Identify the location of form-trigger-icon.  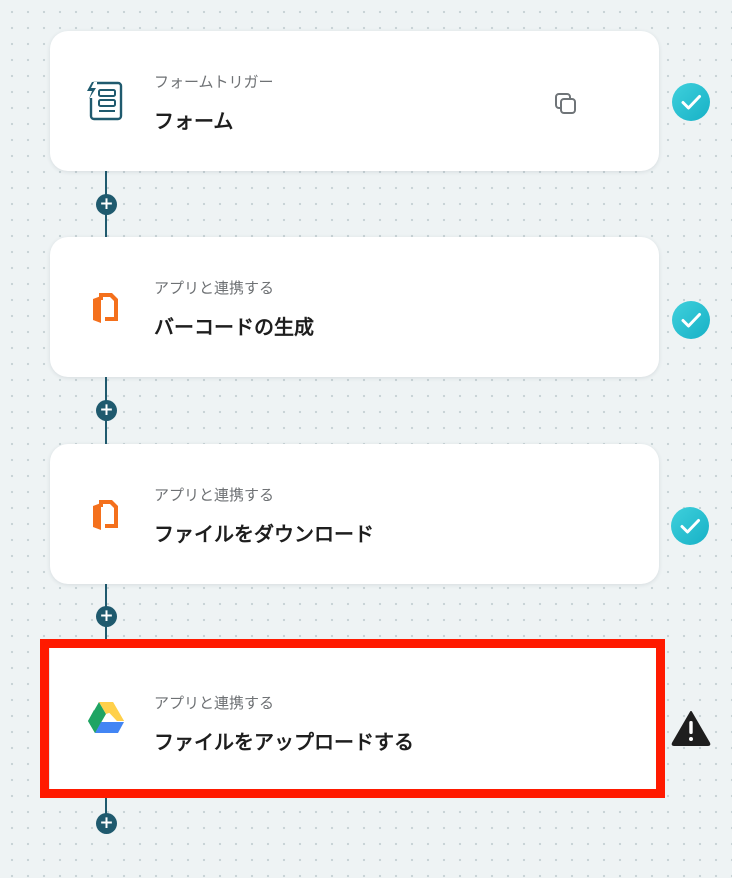
(105, 101).